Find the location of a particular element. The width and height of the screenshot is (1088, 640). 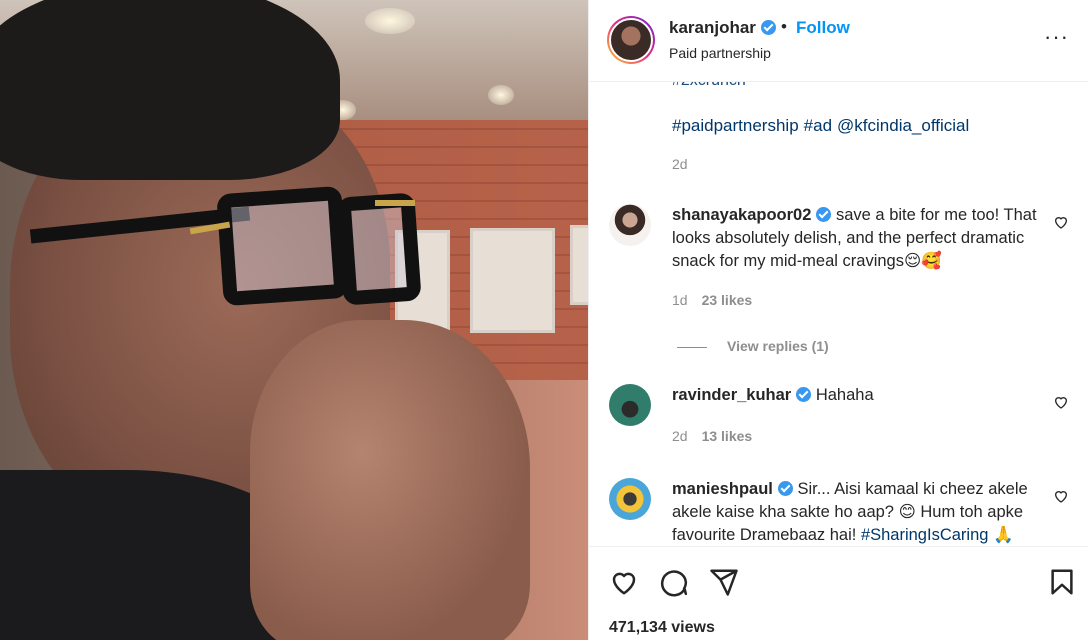

view-count: 471,134 views is located at coordinates (662, 628).